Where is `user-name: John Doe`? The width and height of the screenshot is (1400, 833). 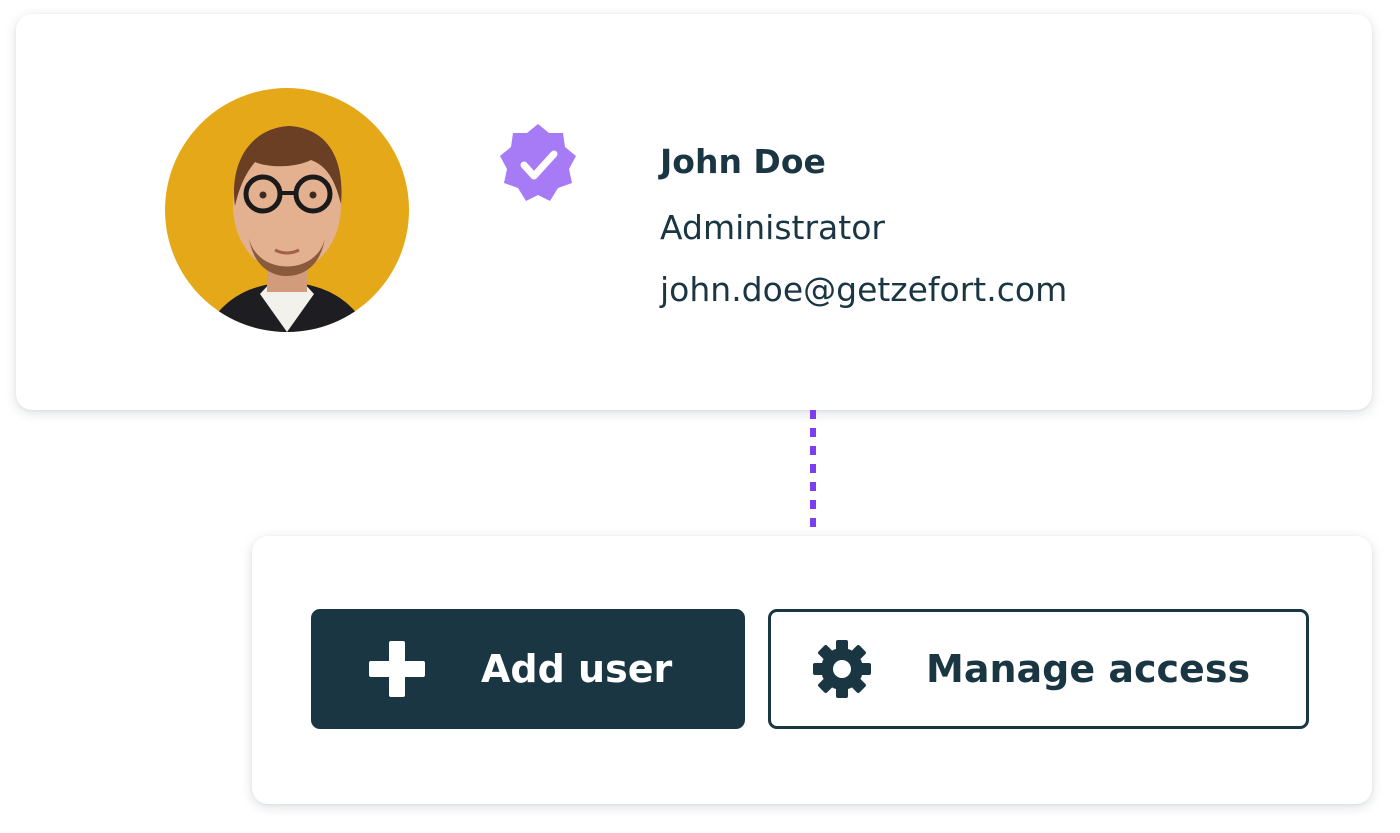 user-name: John Doe is located at coordinates (743, 161).